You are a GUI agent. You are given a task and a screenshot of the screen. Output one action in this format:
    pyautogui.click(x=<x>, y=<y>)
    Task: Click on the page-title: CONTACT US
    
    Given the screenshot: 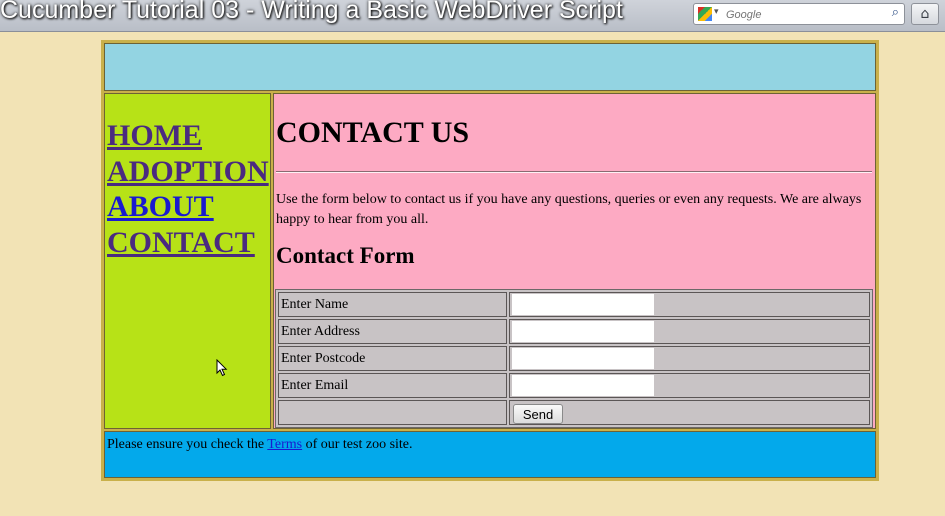 What is the action you would take?
    pyautogui.click(x=373, y=132)
    